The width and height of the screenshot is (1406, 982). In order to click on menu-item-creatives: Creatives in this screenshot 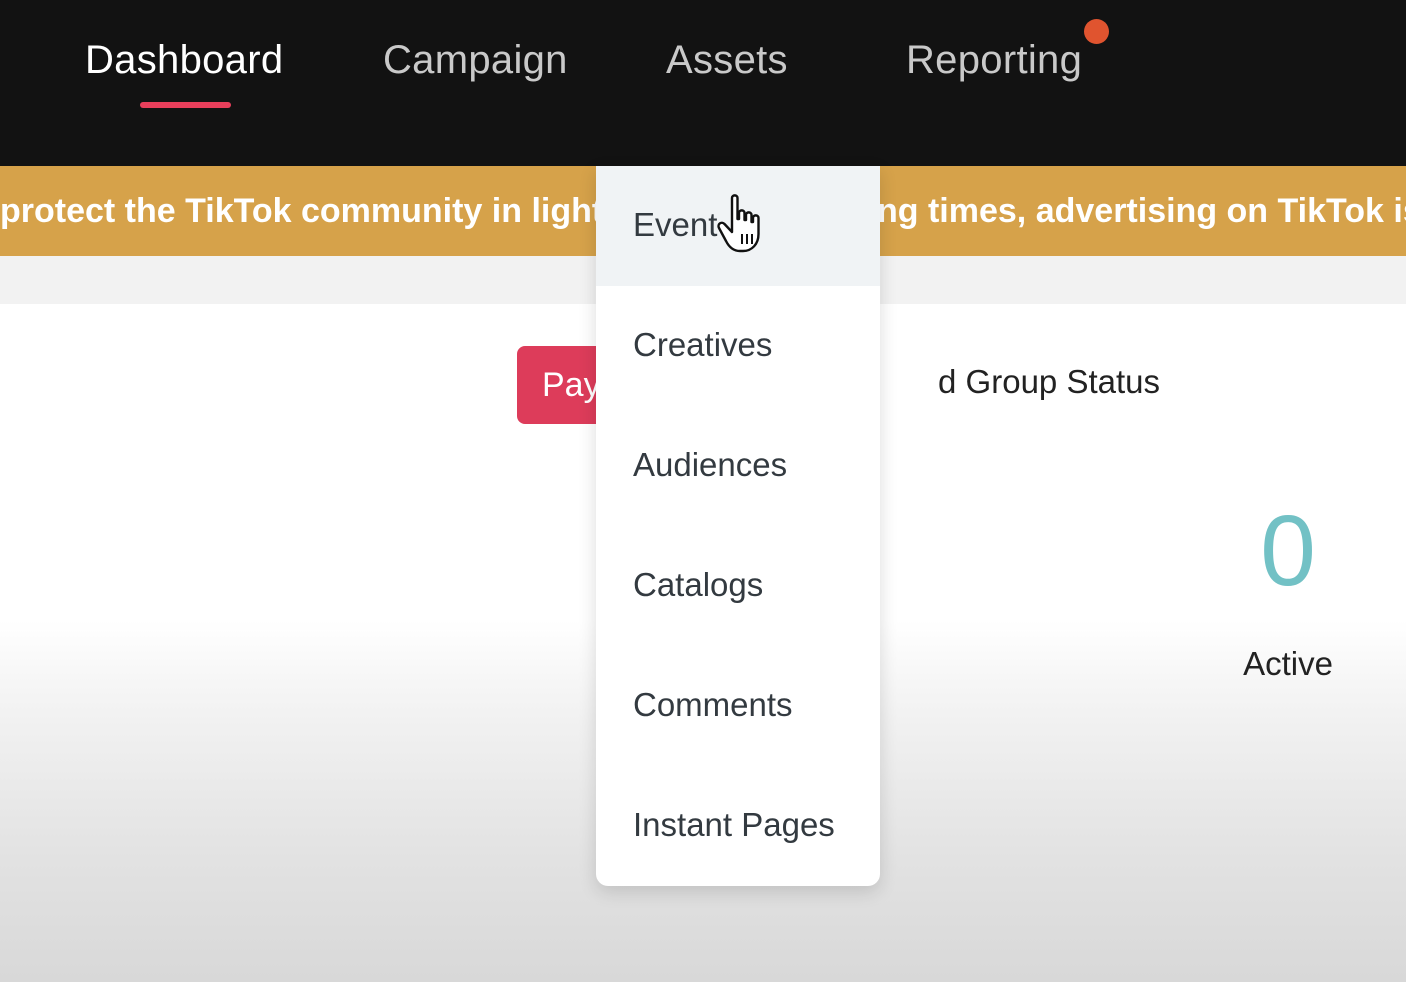, I will do `click(738, 346)`.